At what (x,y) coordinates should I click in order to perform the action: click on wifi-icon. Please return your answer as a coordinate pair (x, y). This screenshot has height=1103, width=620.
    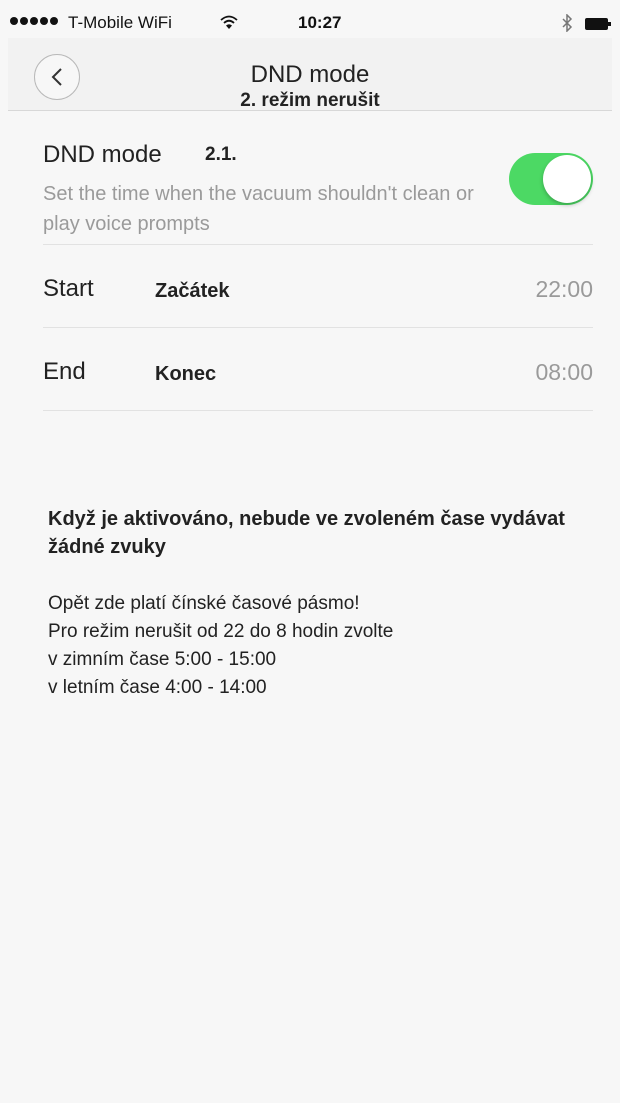
    Looking at the image, I should click on (229, 24).